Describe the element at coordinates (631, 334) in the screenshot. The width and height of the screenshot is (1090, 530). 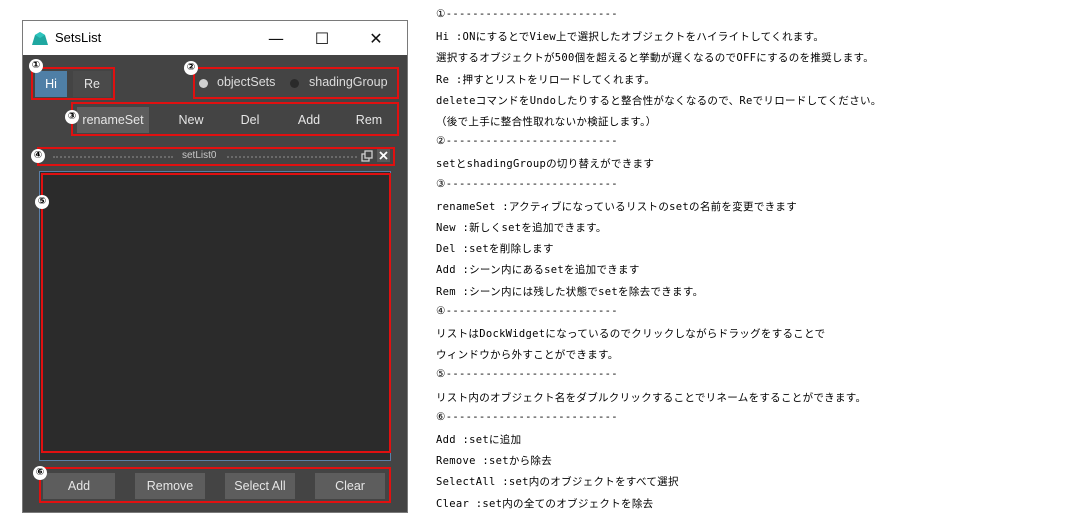
I see `note-line: リストはDockWidgetになっているのでクリックしながらドラッグをすることで` at that location.